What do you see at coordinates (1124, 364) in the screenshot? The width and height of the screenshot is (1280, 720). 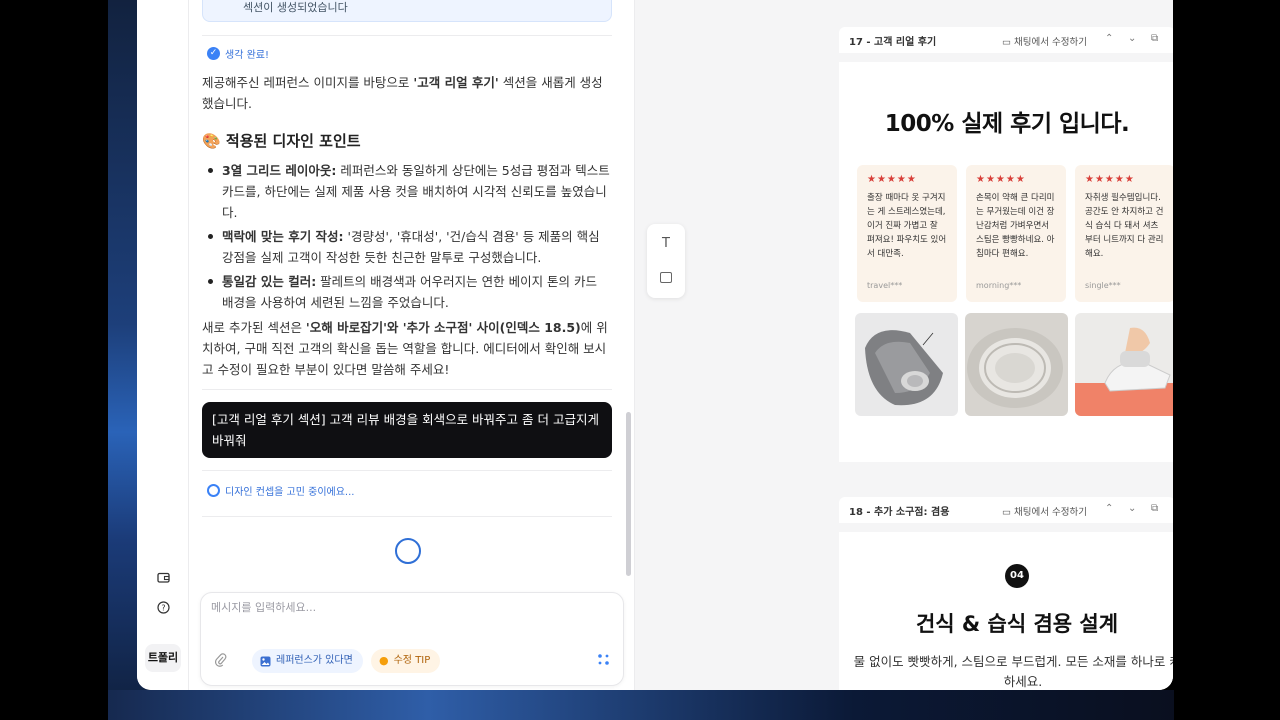 I see `product-photo-steaming` at bounding box center [1124, 364].